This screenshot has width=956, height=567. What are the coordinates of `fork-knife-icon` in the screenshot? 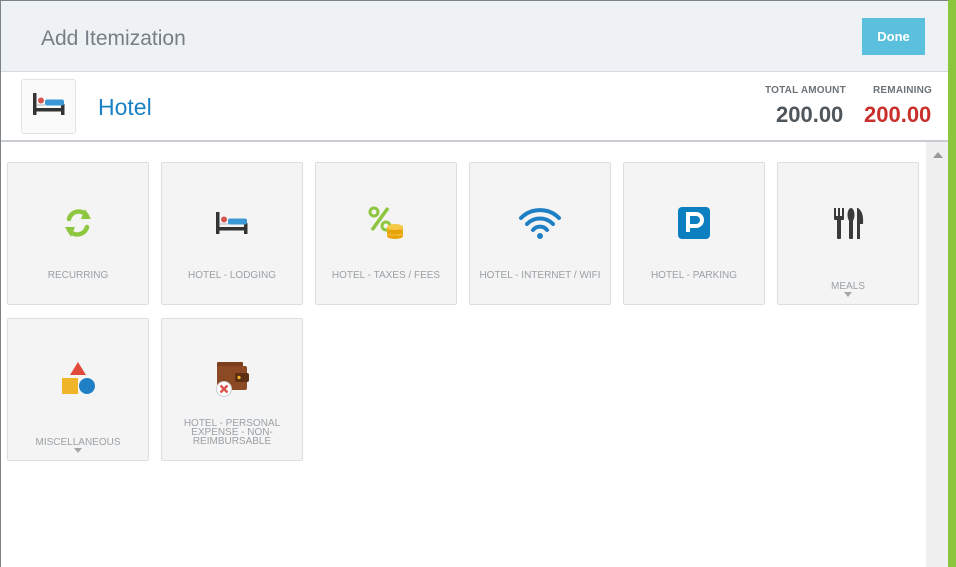 It's located at (848, 225).